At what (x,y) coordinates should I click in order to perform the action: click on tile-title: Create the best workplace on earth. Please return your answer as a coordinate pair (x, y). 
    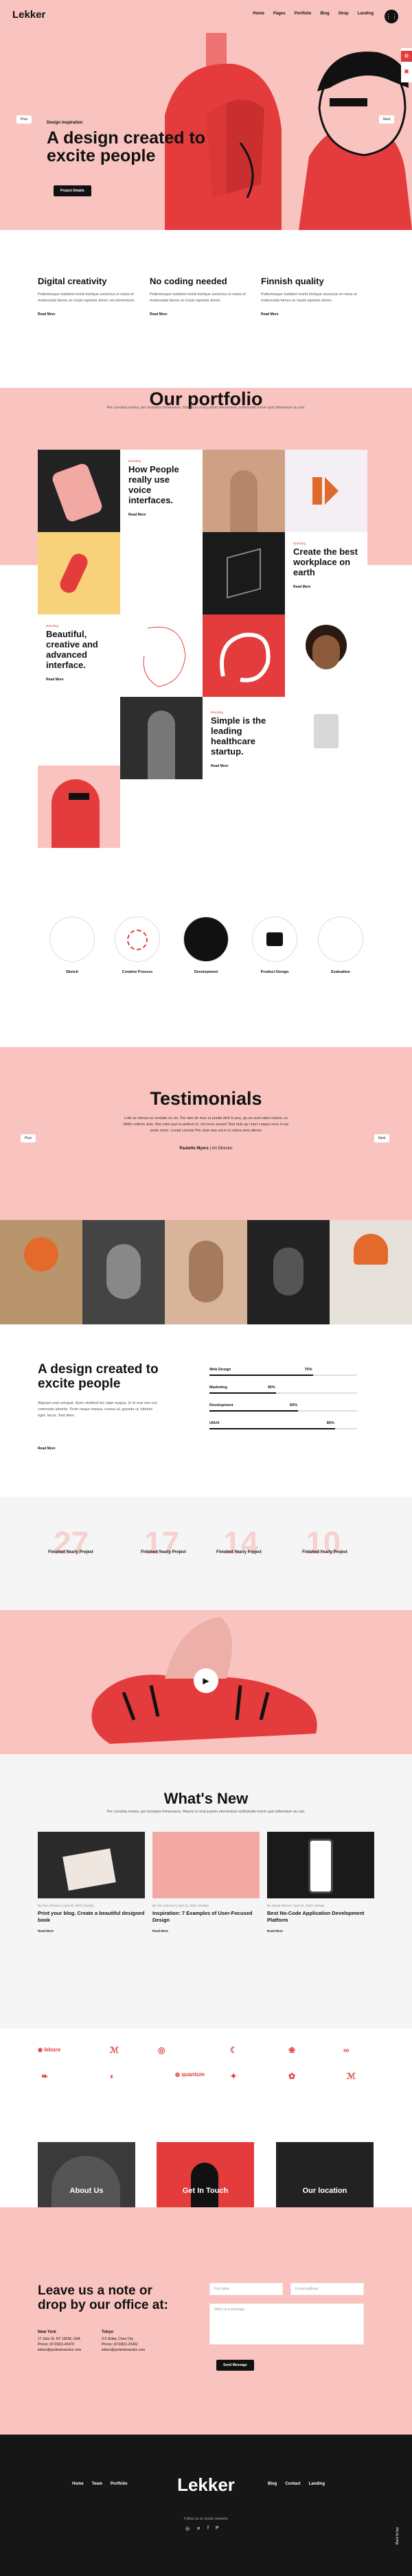
    Looking at the image, I should click on (325, 562).